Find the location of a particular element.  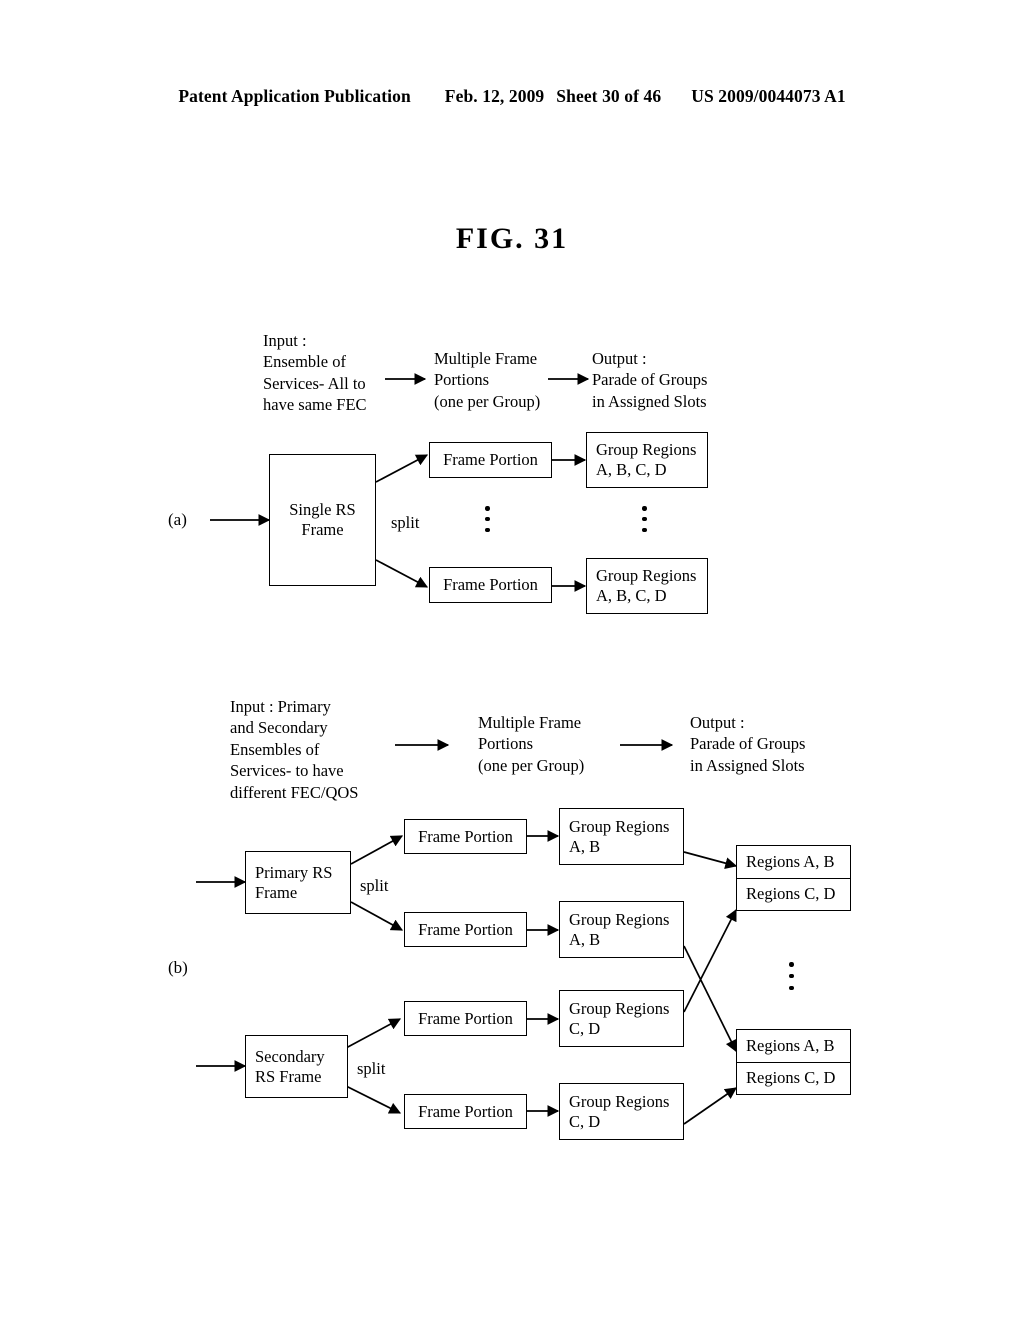

parade-top-cell-2: Regions C, D is located at coordinates (793, 894).